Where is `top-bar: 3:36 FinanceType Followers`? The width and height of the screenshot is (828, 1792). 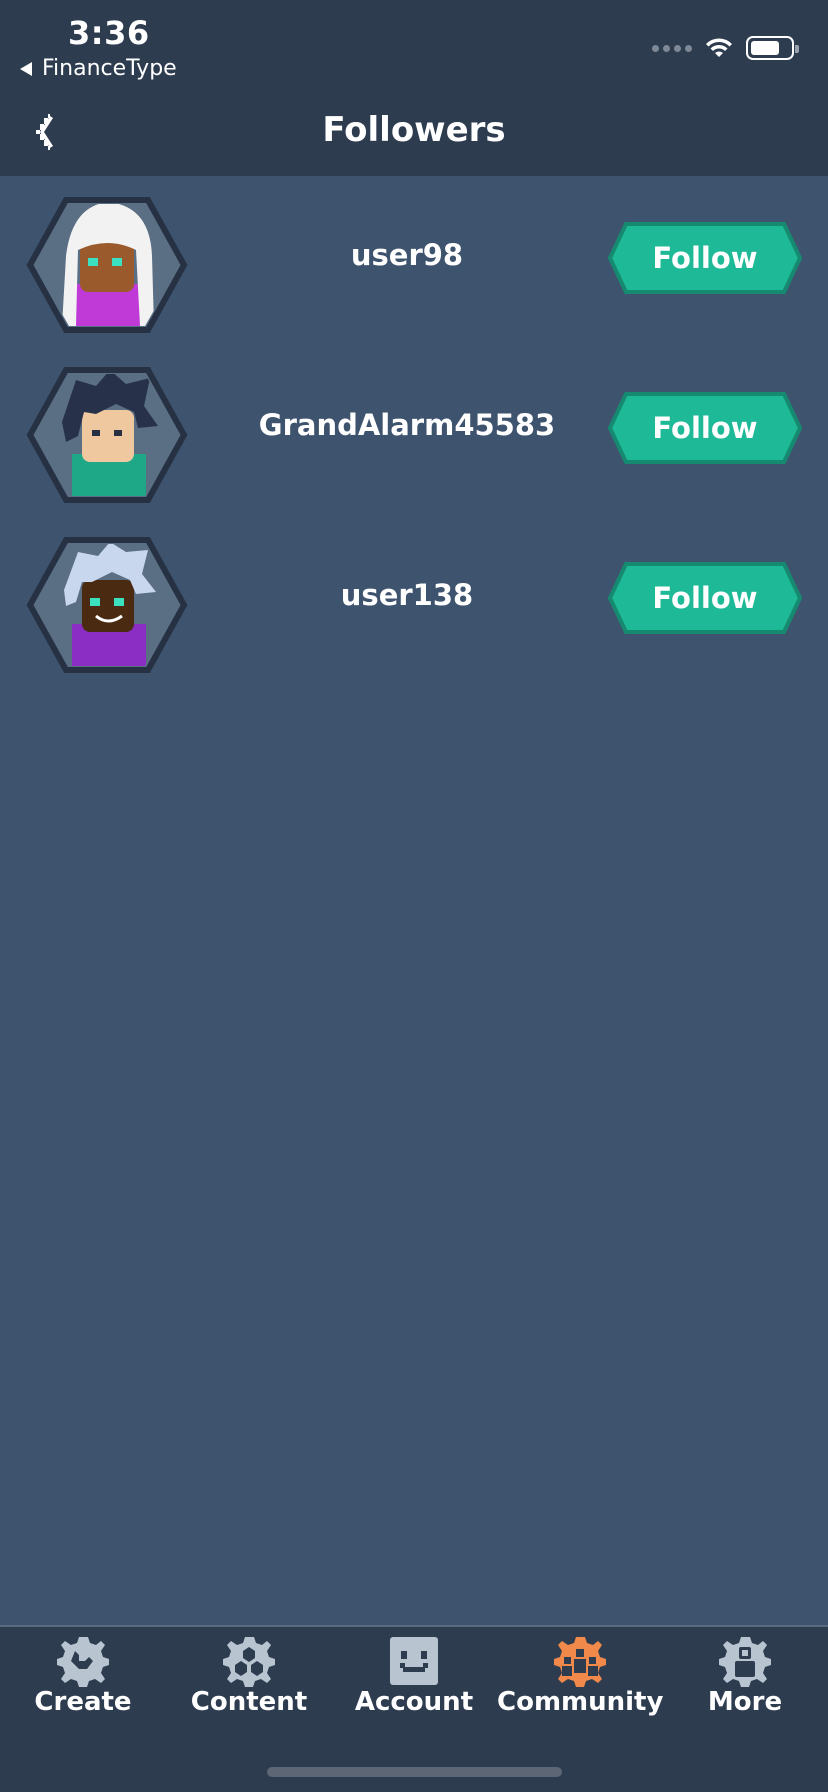
top-bar: 3:36 FinanceType Followers is located at coordinates (414, 88).